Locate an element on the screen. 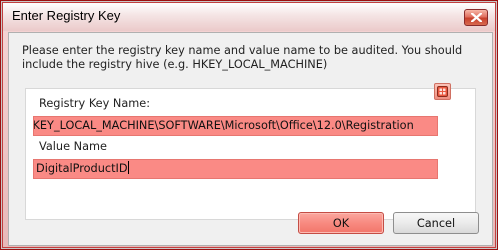 The image size is (498, 250). browse-registry-button is located at coordinates (442, 91).